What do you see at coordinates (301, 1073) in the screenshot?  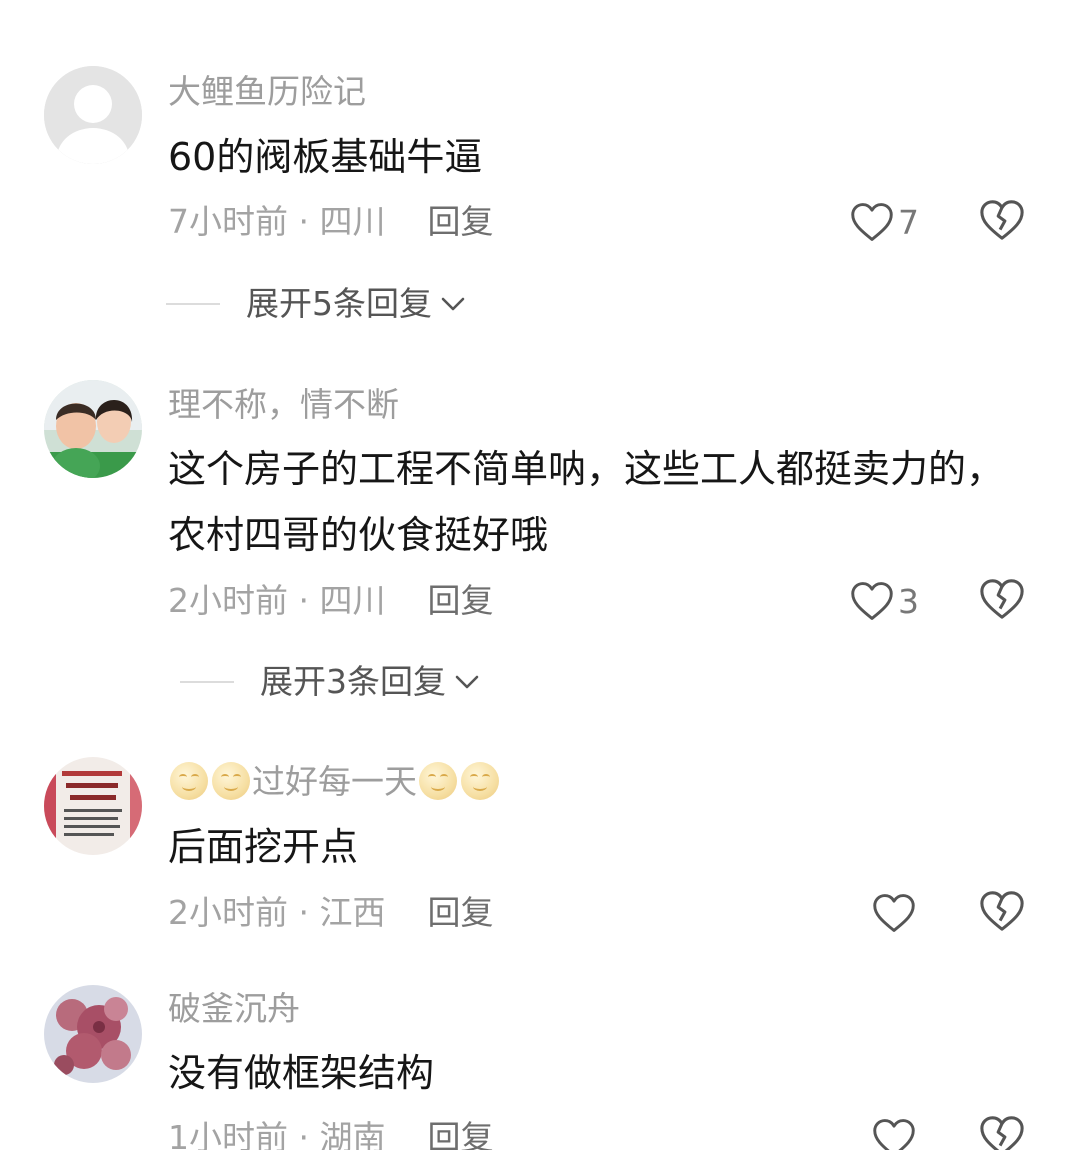 I see `comment-text: 没有做框架结构` at bounding box center [301, 1073].